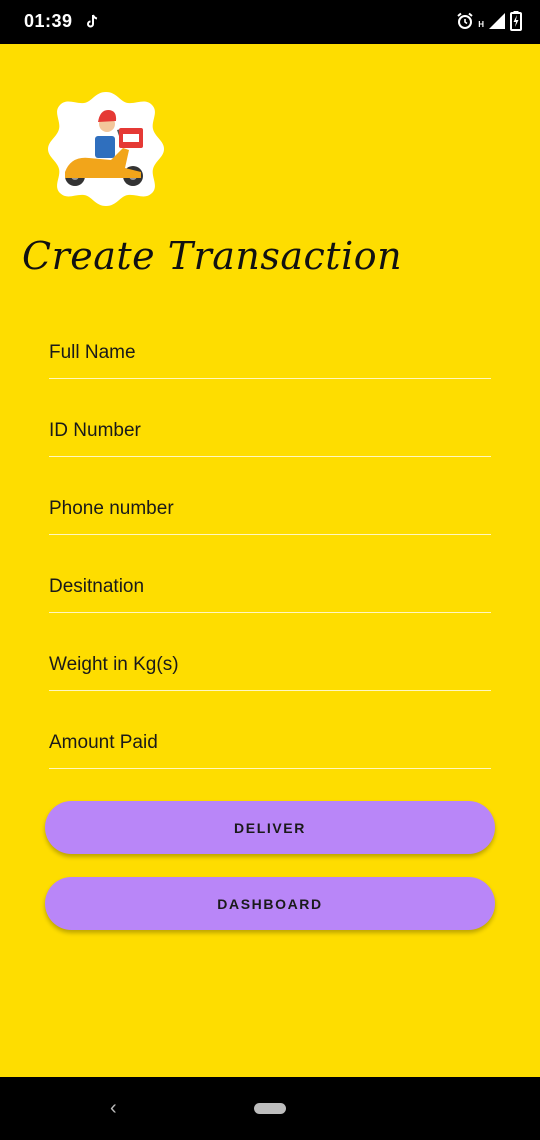 This screenshot has height=1140, width=540. I want to click on network-type-label: H, so click(481, 24).